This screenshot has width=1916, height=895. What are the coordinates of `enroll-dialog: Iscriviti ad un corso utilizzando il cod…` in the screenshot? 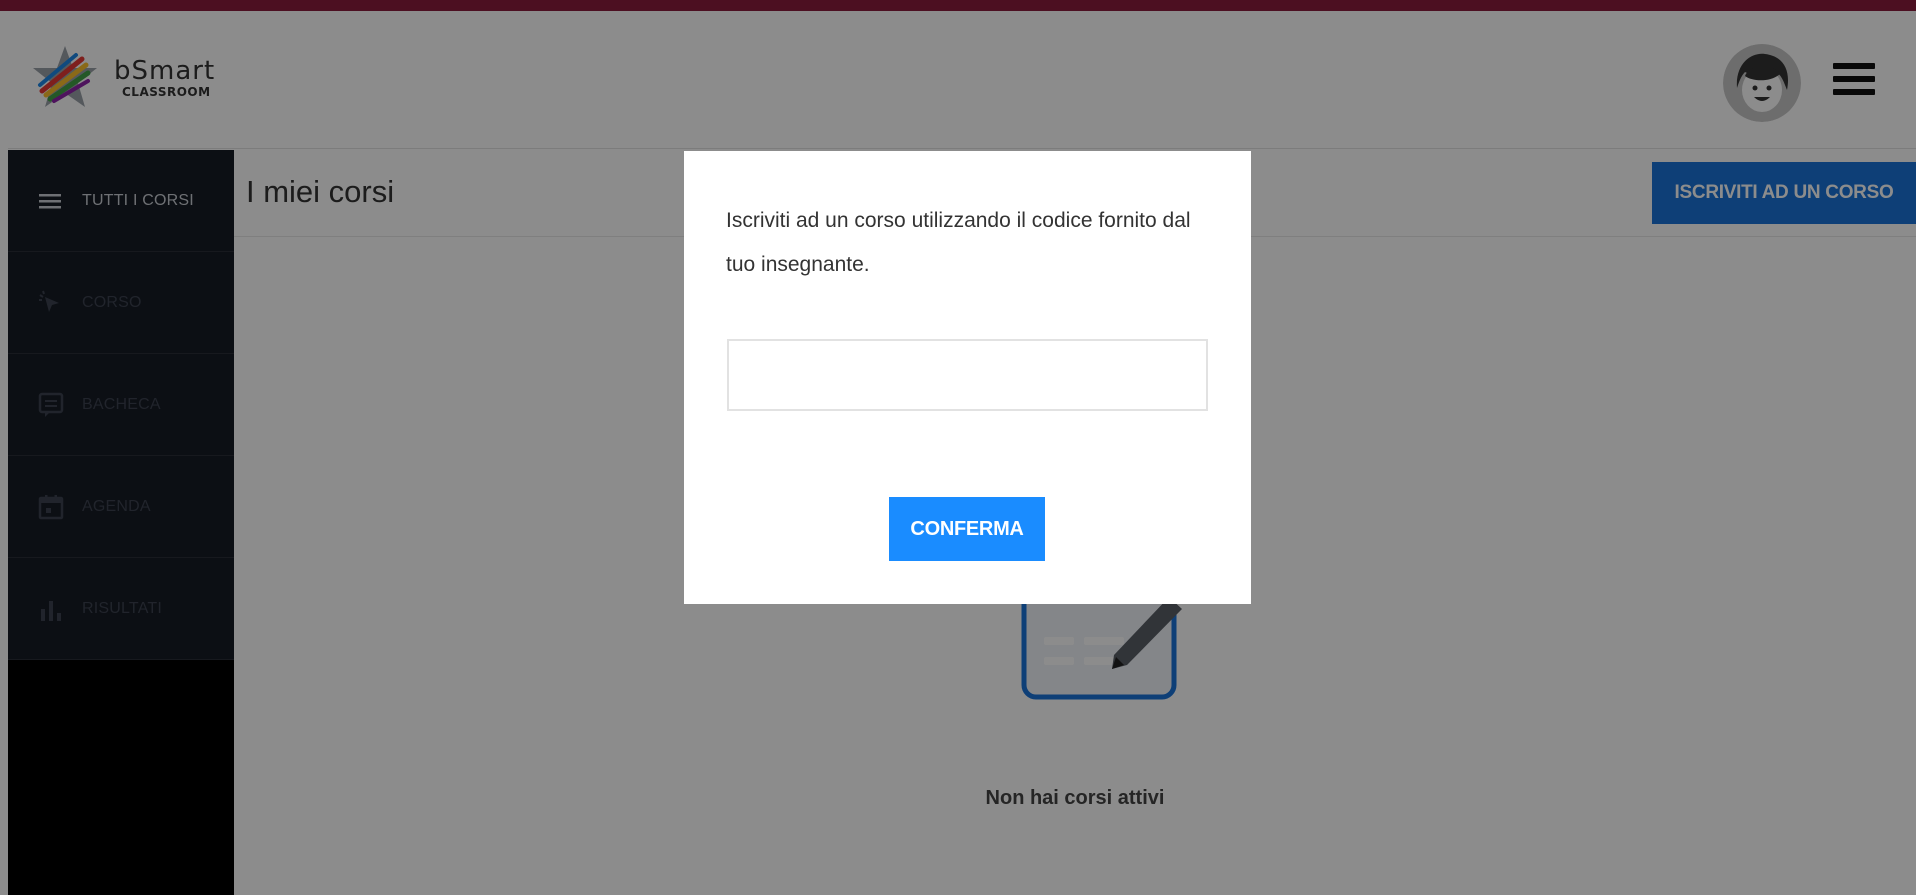 It's located at (967, 377).